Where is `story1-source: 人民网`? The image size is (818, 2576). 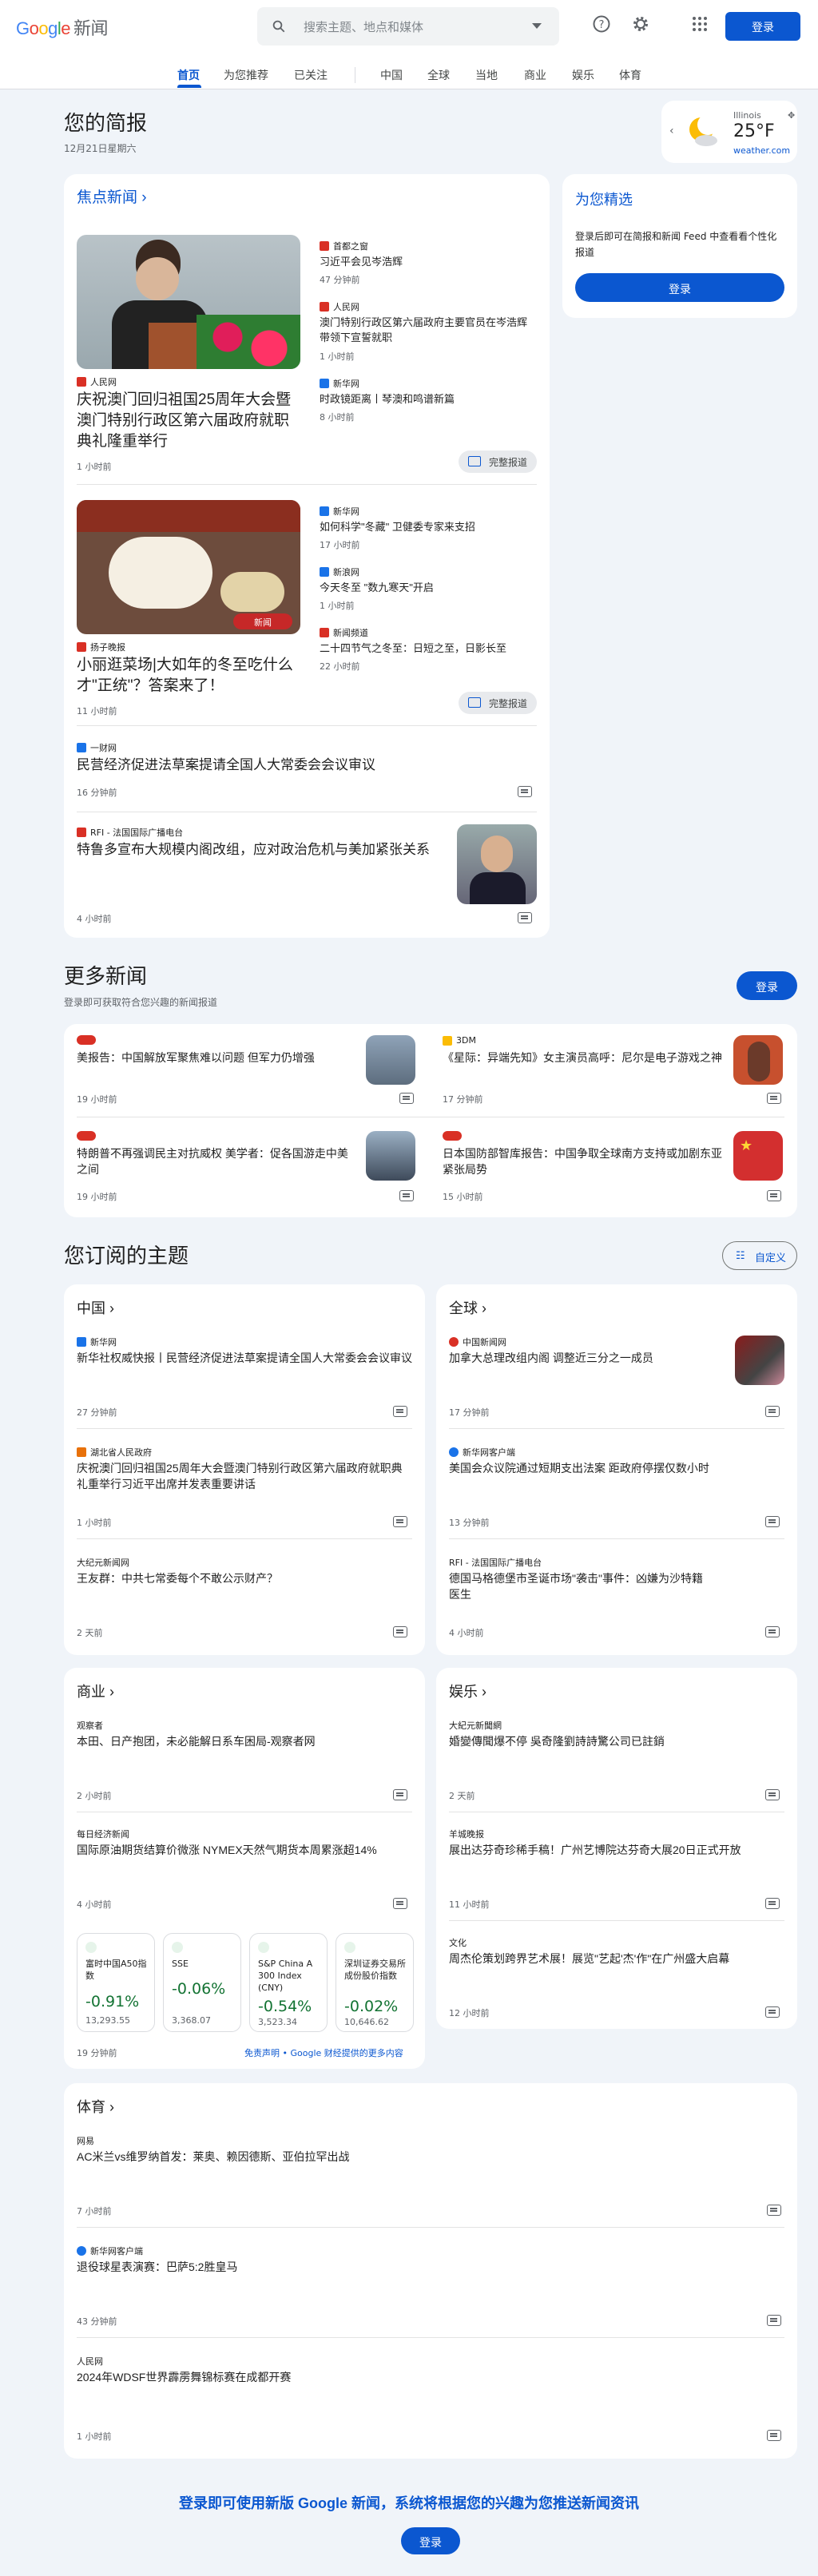 story1-source: 人民网 is located at coordinates (97, 381).